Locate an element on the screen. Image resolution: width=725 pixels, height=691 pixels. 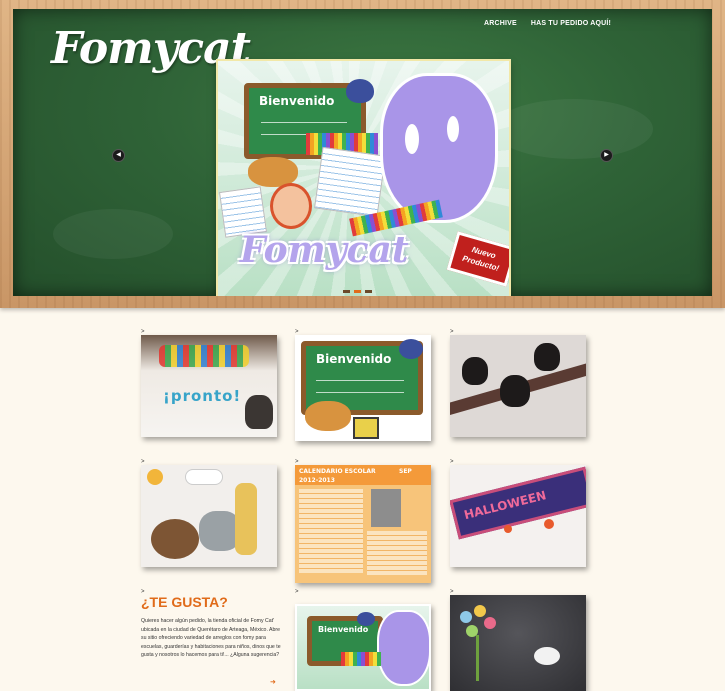
te-gusta-title: ¿TE GUSTA? is located at coordinates (184, 602).